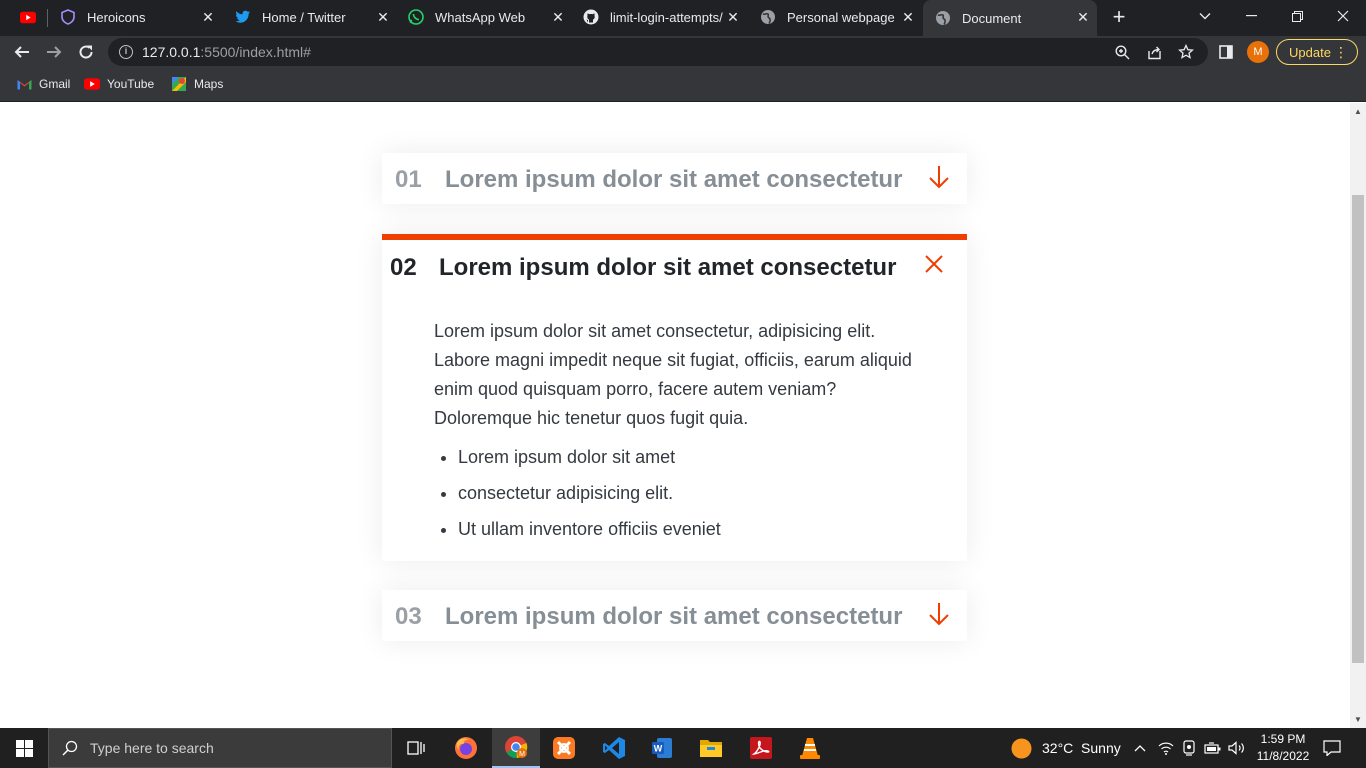 This screenshot has height=768, width=1366. Describe the element at coordinates (691, 493) in the screenshot. I see `list-item: consectetur adipisicing elit.` at that location.